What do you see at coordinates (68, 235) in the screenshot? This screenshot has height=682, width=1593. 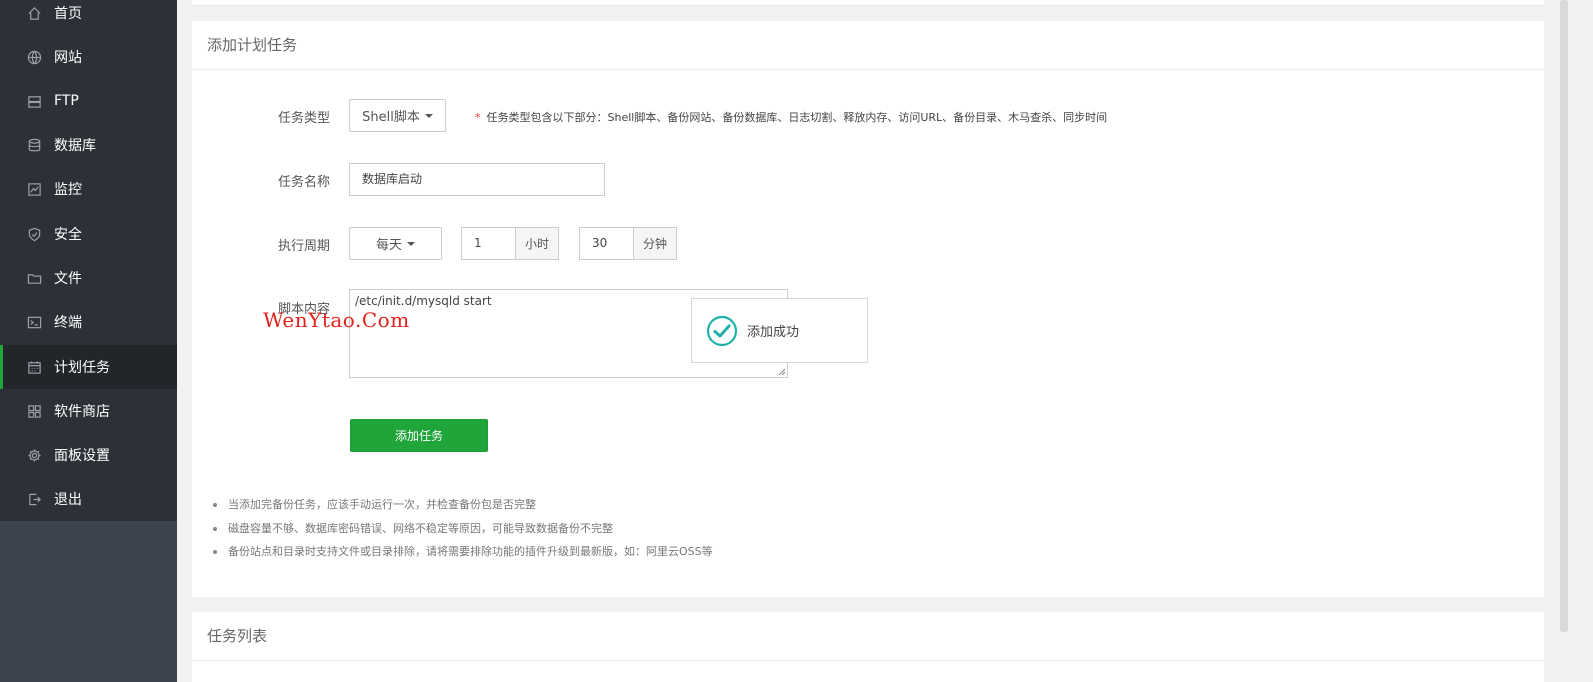 I see `sidebar-item-label: 安全` at bounding box center [68, 235].